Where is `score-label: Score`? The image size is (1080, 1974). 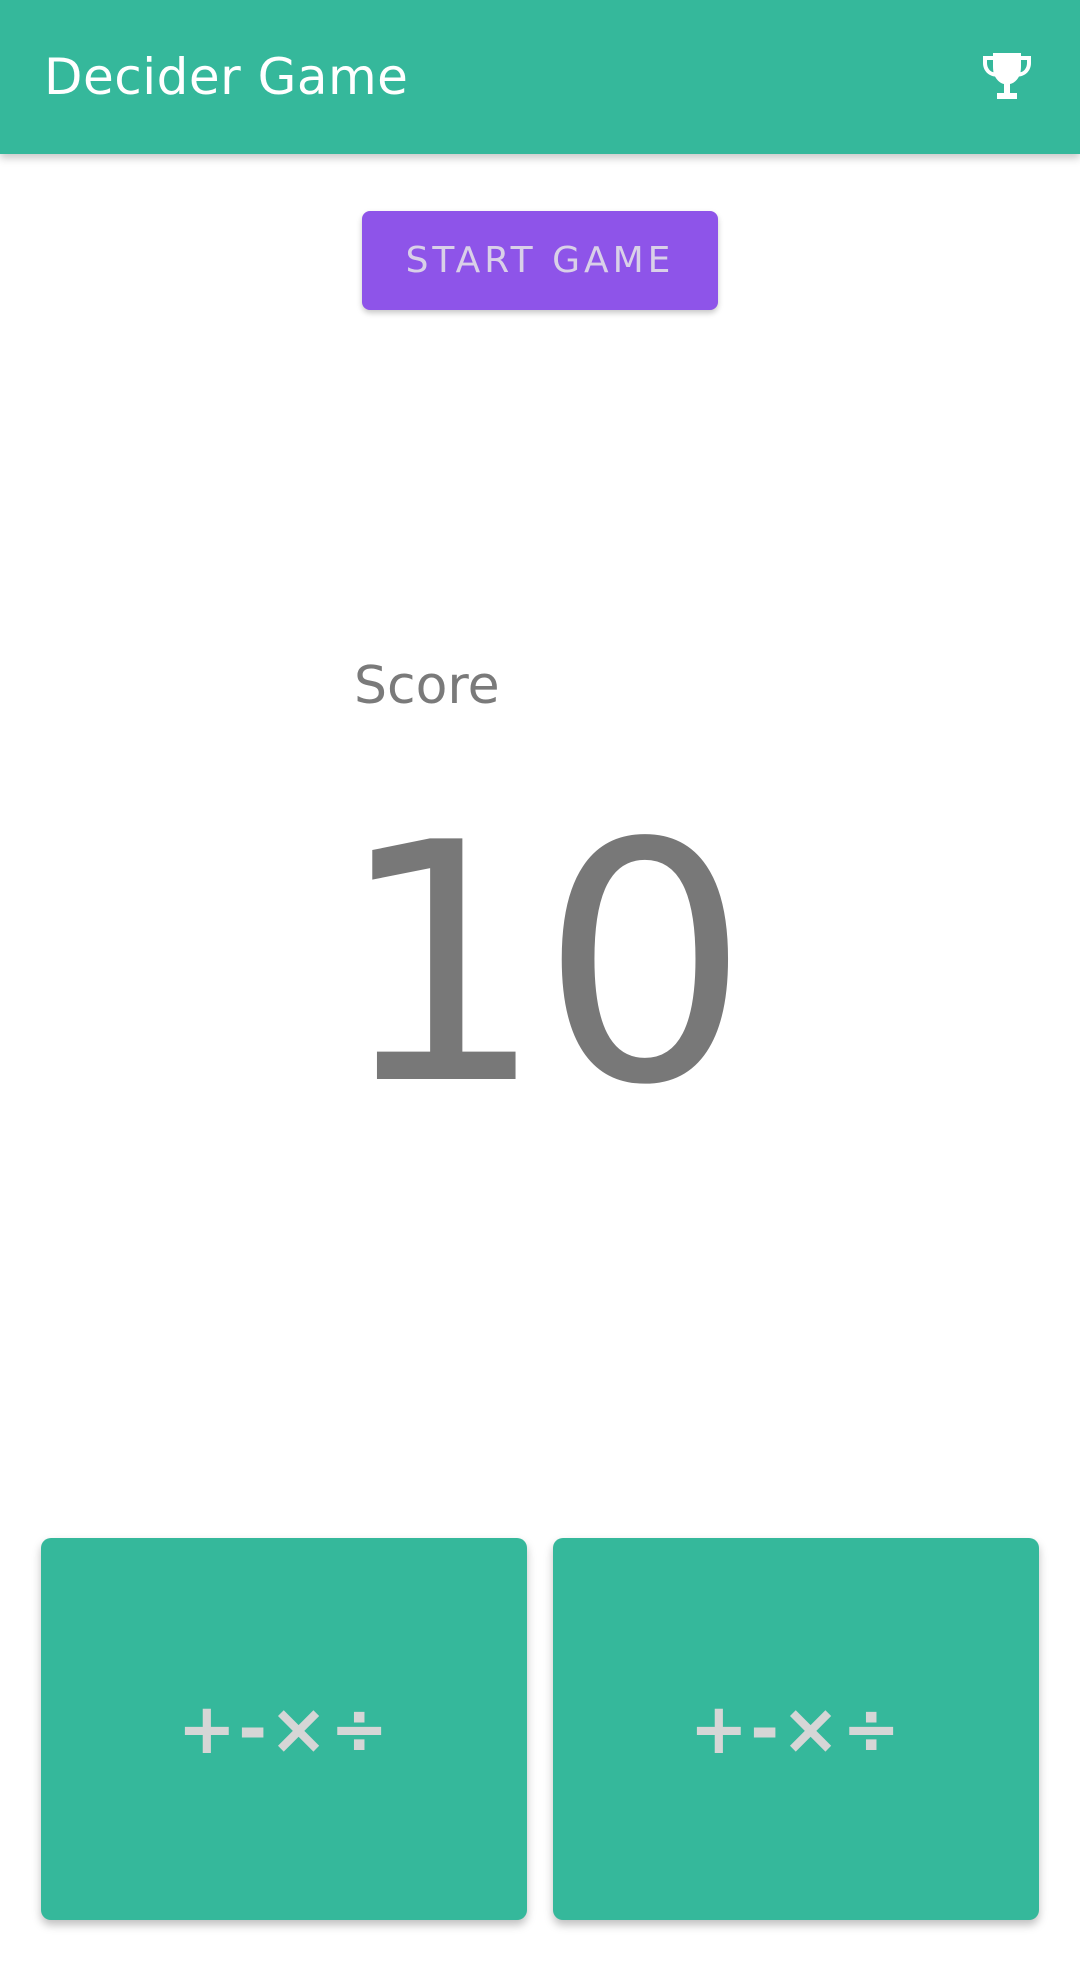 score-label: Score is located at coordinates (427, 686).